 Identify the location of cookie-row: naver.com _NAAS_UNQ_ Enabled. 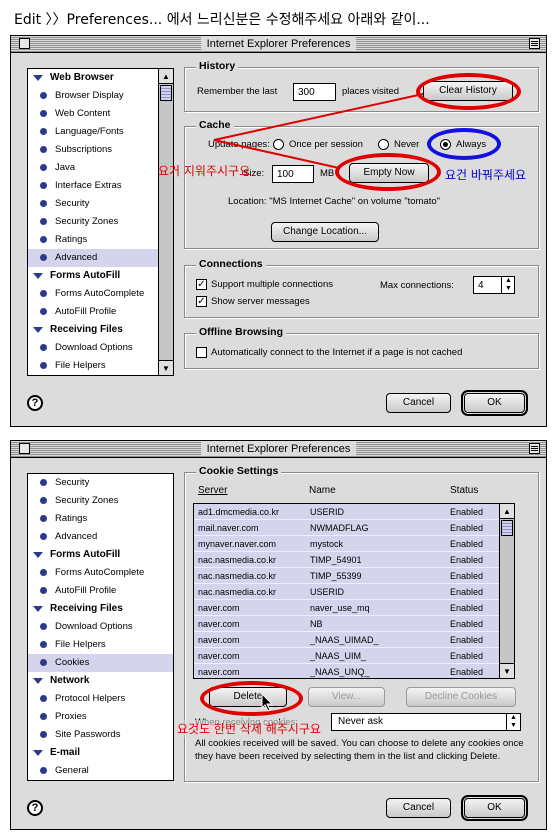
(354, 671).